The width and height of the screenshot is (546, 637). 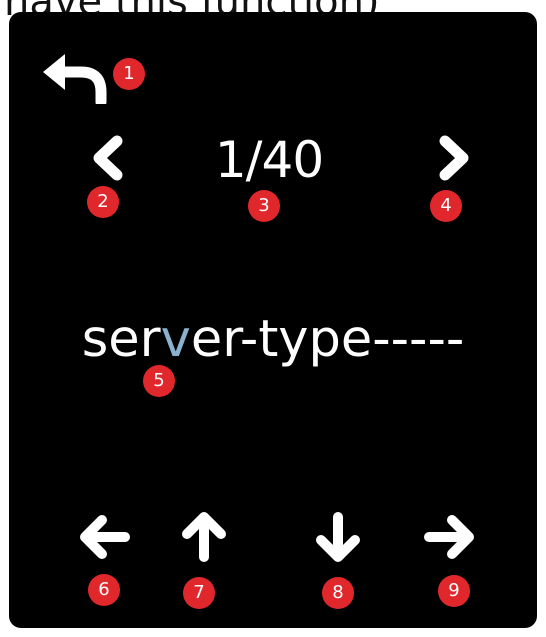 I want to click on arrow-left-button, so click(x=105, y=537).